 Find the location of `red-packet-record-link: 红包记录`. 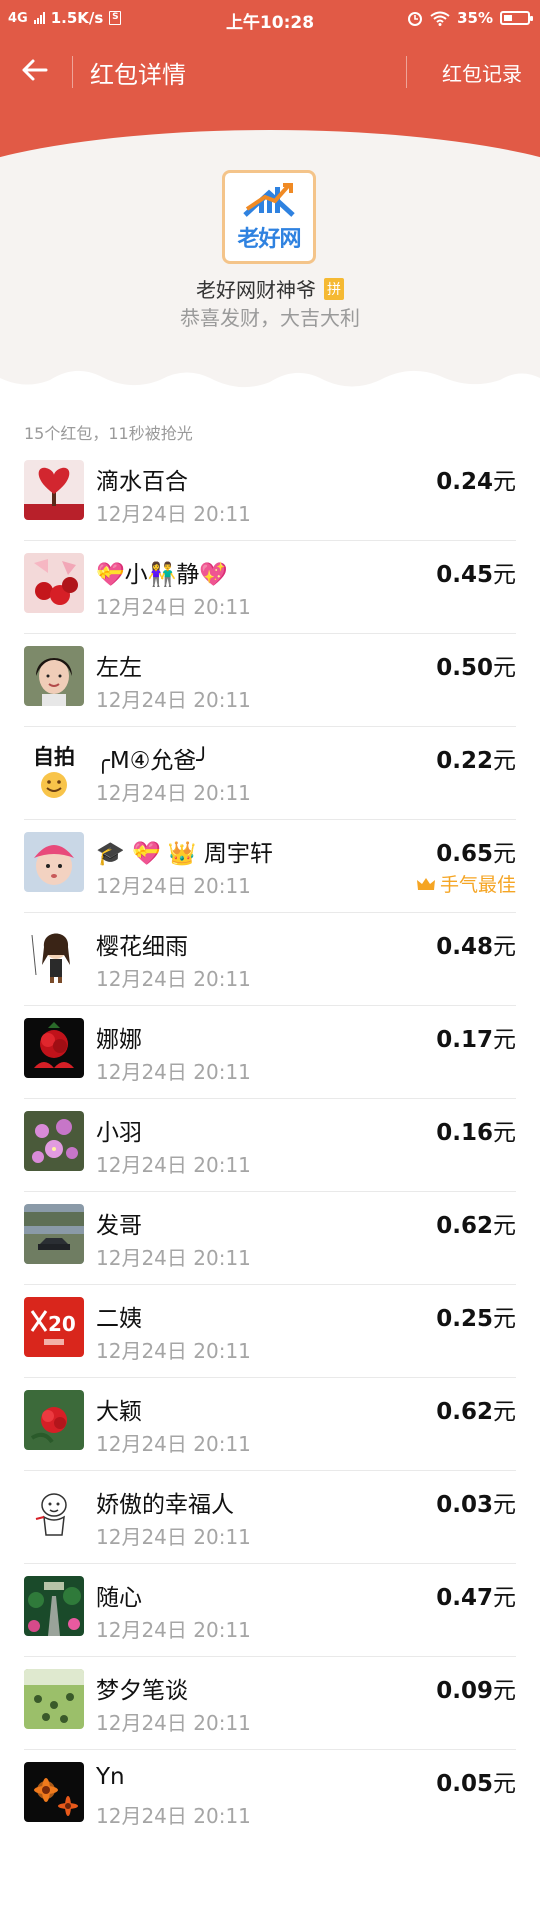

red-packet-record-link: 红包记录 is located at coordinates (482, 72).